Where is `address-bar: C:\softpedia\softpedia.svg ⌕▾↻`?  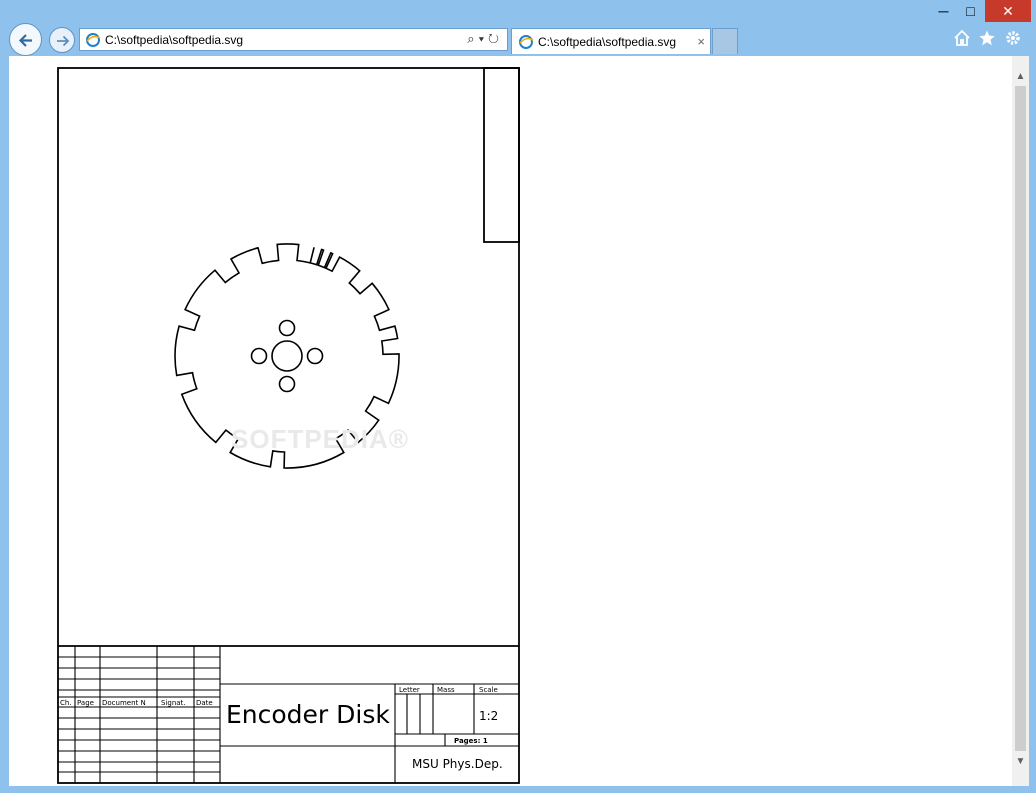
address-bar: C:\softpedia\softpedia.svg ⌕▾↻ is located at coordinates (293, 39).